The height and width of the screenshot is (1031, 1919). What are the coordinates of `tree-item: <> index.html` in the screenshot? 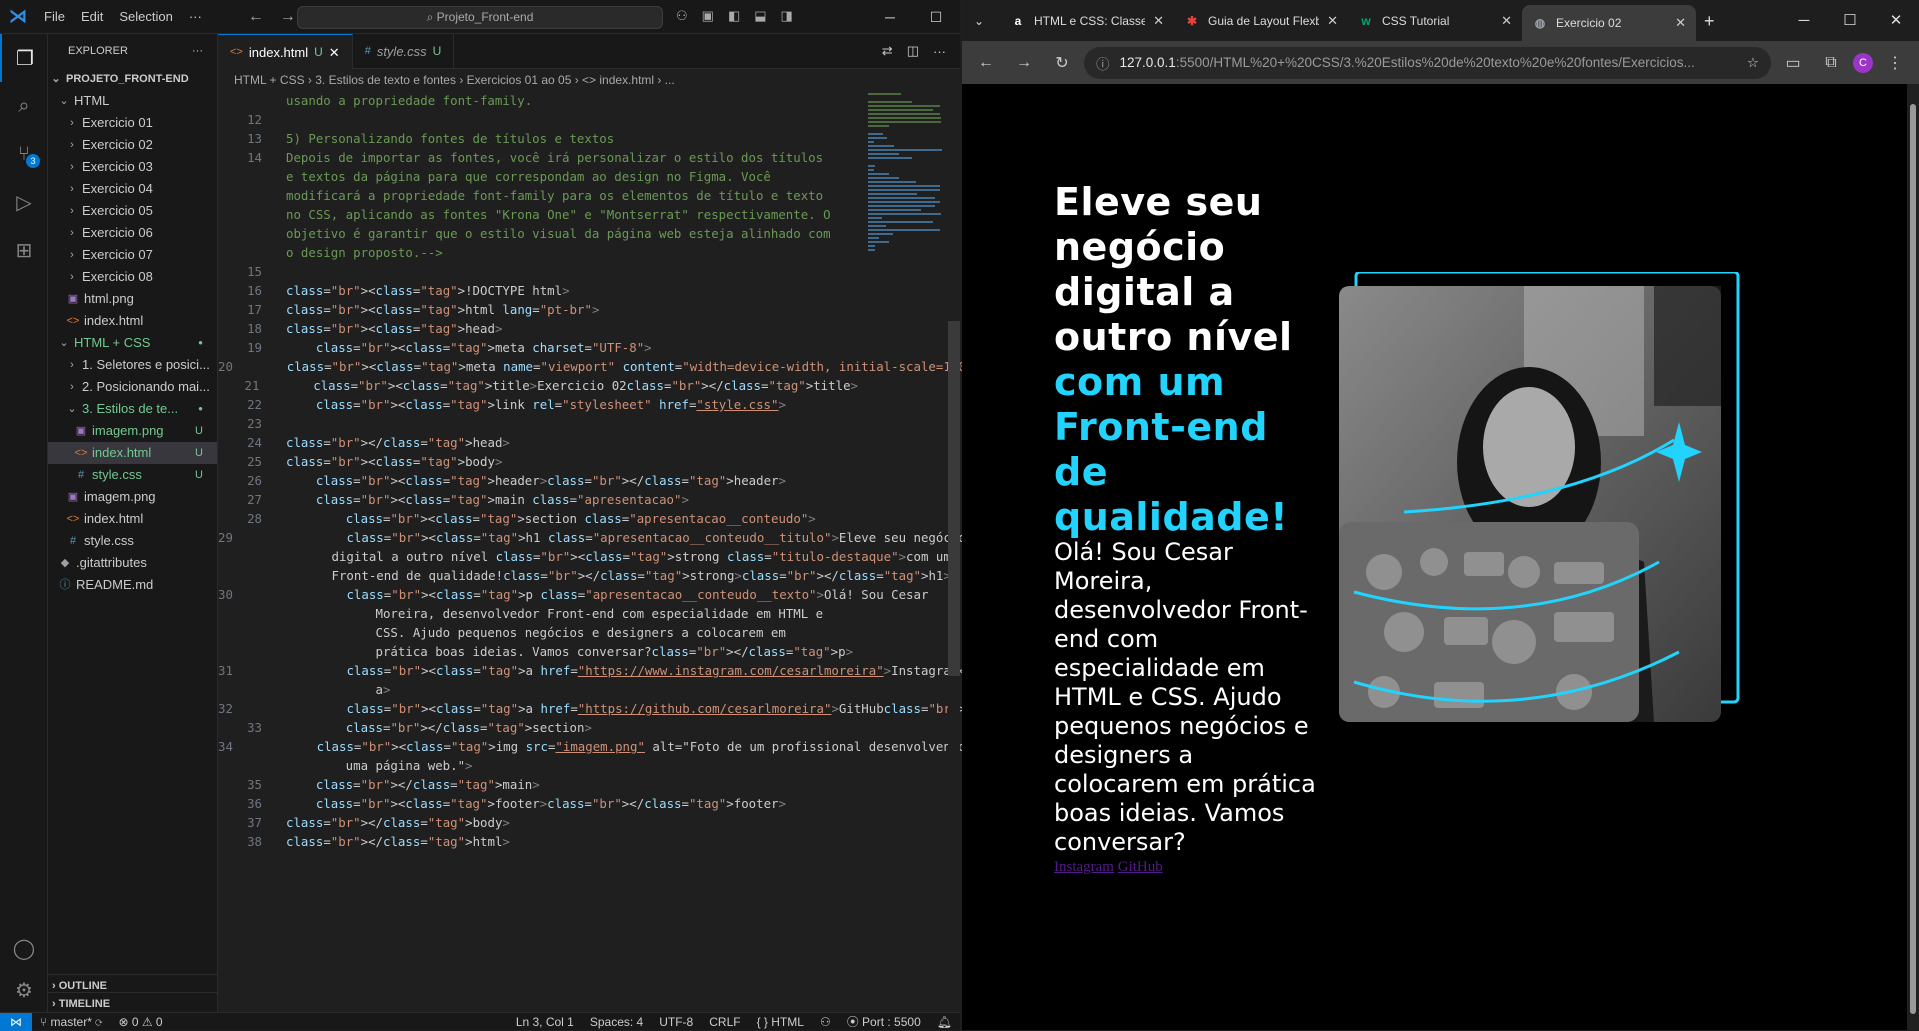 It's located at (132, 519).